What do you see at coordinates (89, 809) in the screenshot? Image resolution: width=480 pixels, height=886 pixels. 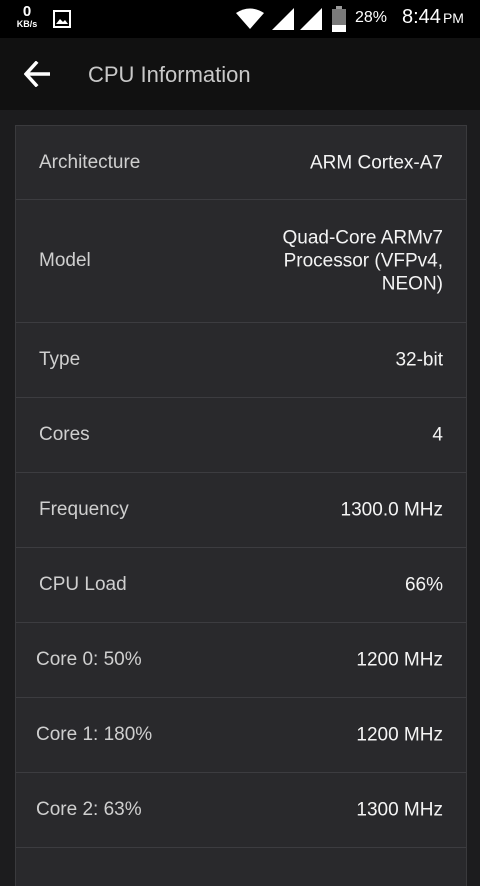 I see `row-label: Core 2: 63%` at bounding box center [89, 809].